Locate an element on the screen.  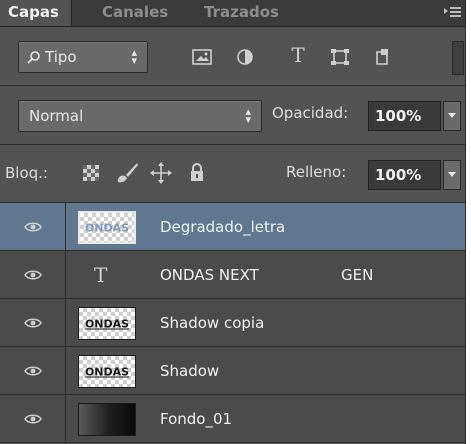
image-filter-icon is located at coordinates (202, 57).